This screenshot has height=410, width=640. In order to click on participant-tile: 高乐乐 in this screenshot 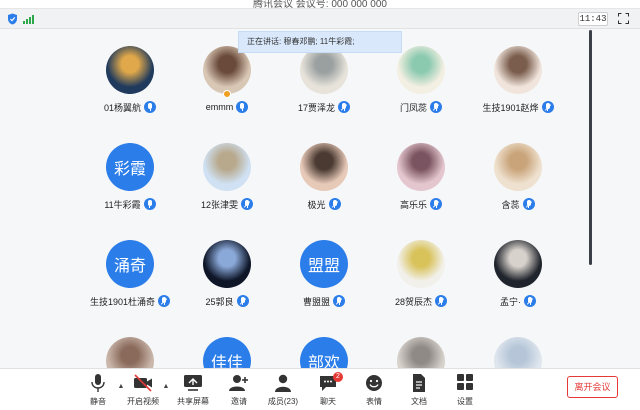, I will do `click(421, 182)`.